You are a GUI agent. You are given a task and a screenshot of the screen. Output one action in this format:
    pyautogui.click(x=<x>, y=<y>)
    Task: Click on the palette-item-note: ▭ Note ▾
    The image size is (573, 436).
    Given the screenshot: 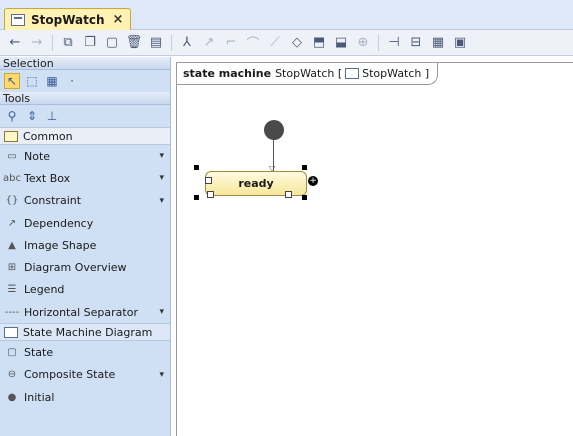 What is the action you would take?
    pyautogui.click(x=85, y=156)
    